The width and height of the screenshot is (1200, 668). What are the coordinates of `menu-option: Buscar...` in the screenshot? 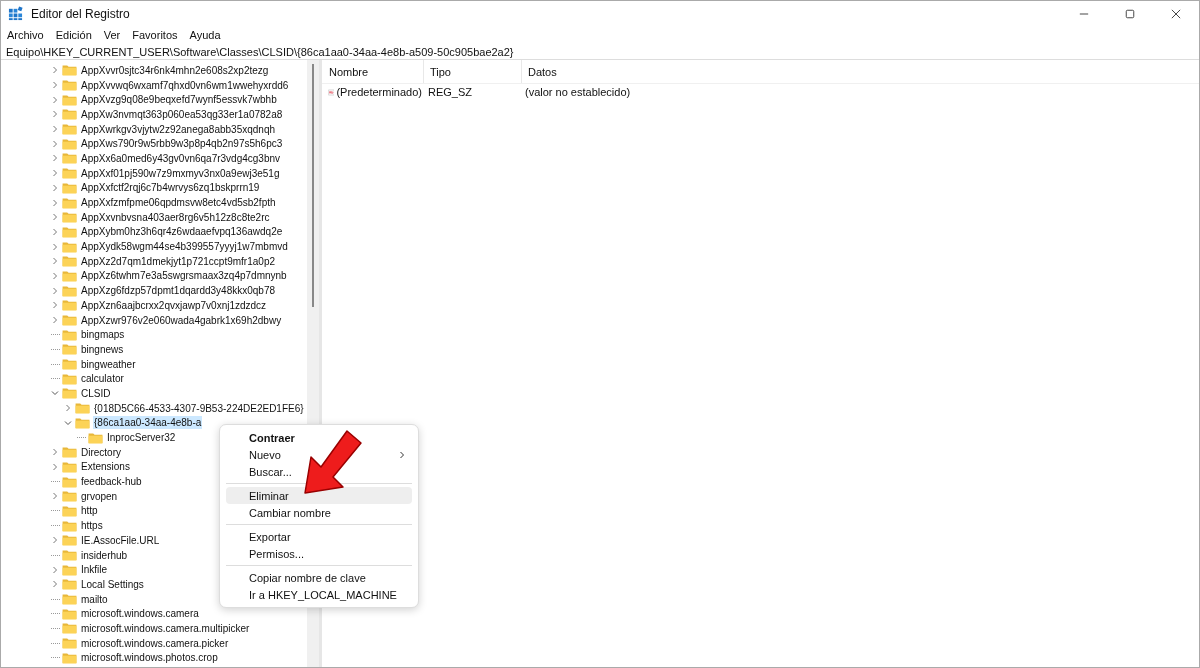 It's located at (319, 471).